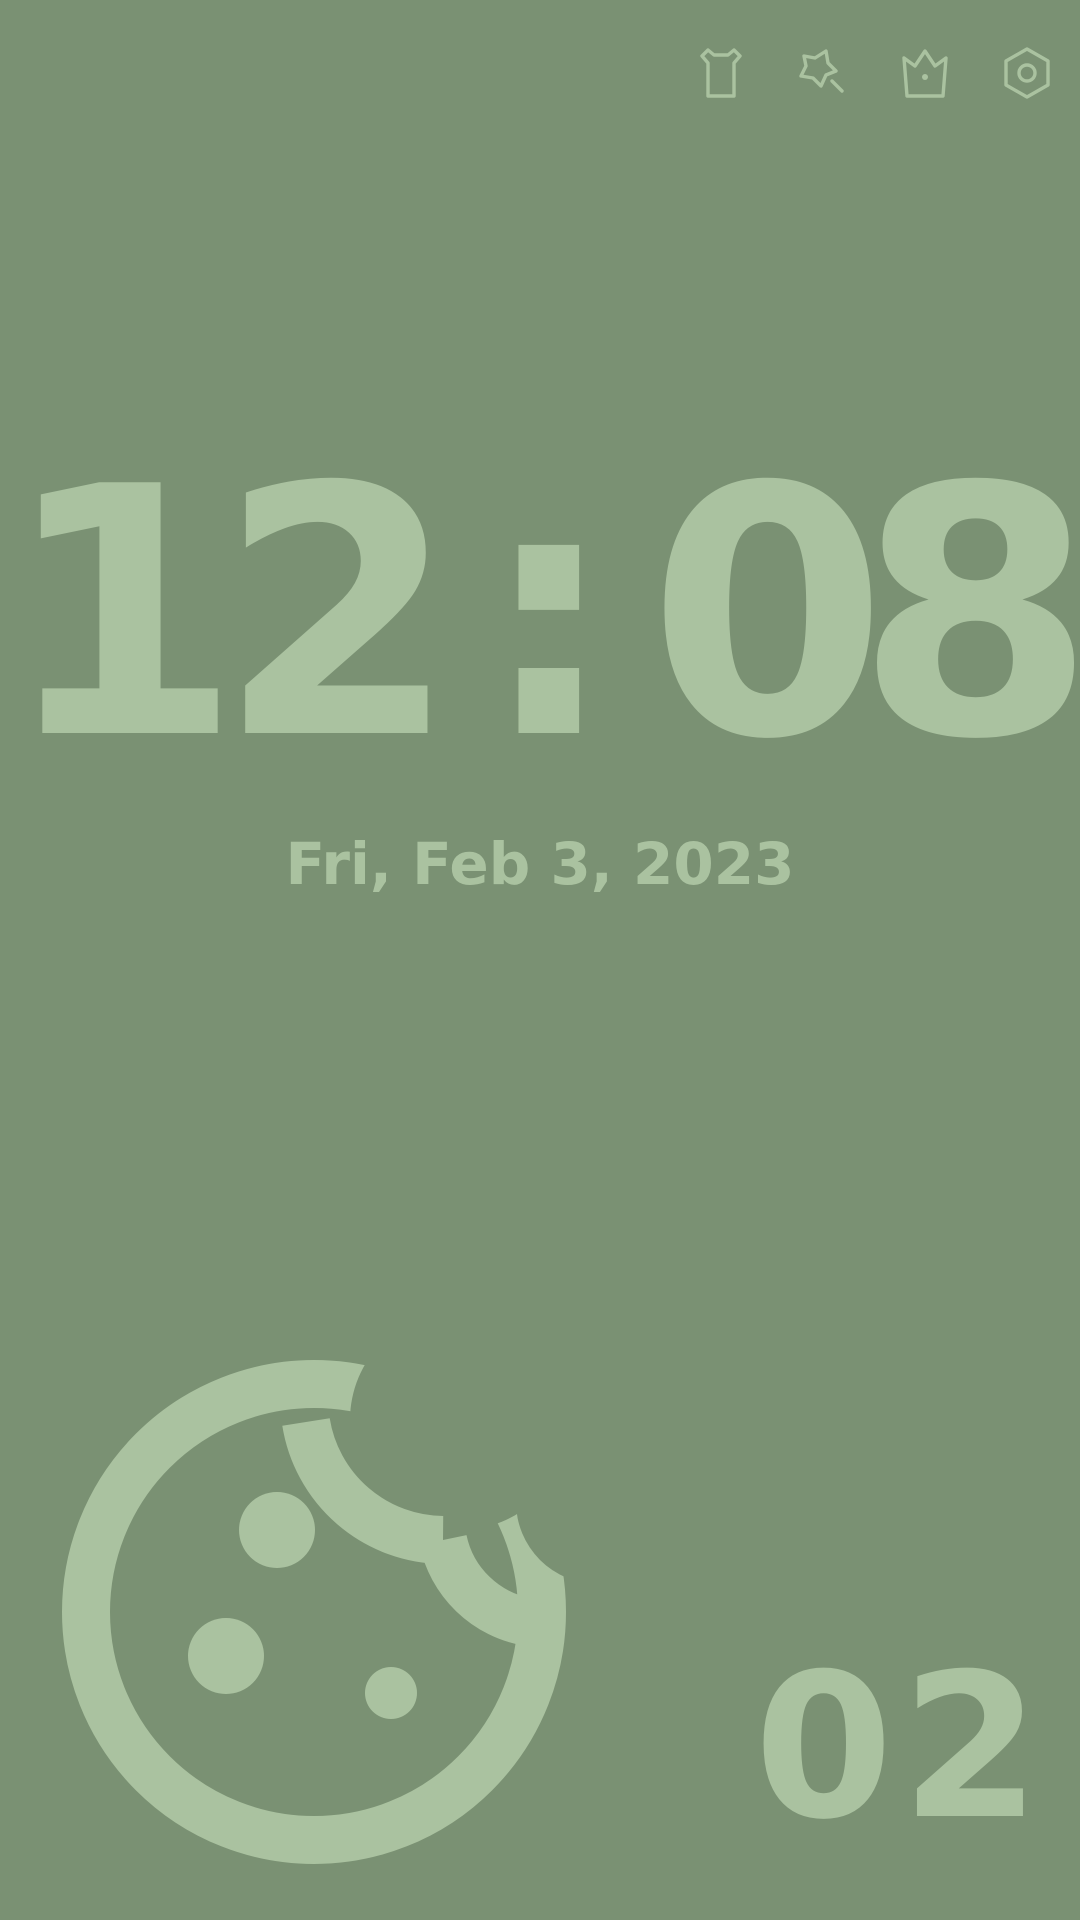  What do you see at coordinates (925, 73) in the screenshot?
I see `crown-icon` at bounding box center [925, 73].